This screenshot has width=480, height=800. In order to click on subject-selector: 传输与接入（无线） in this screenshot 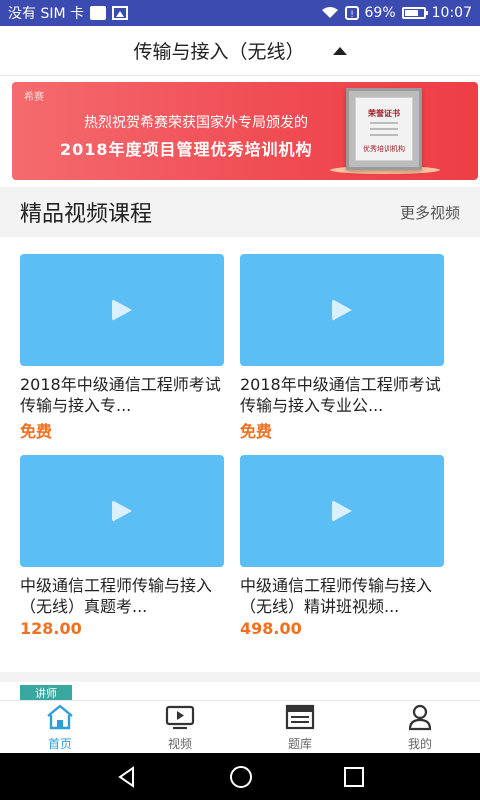, I will do `click(240, 51)`.